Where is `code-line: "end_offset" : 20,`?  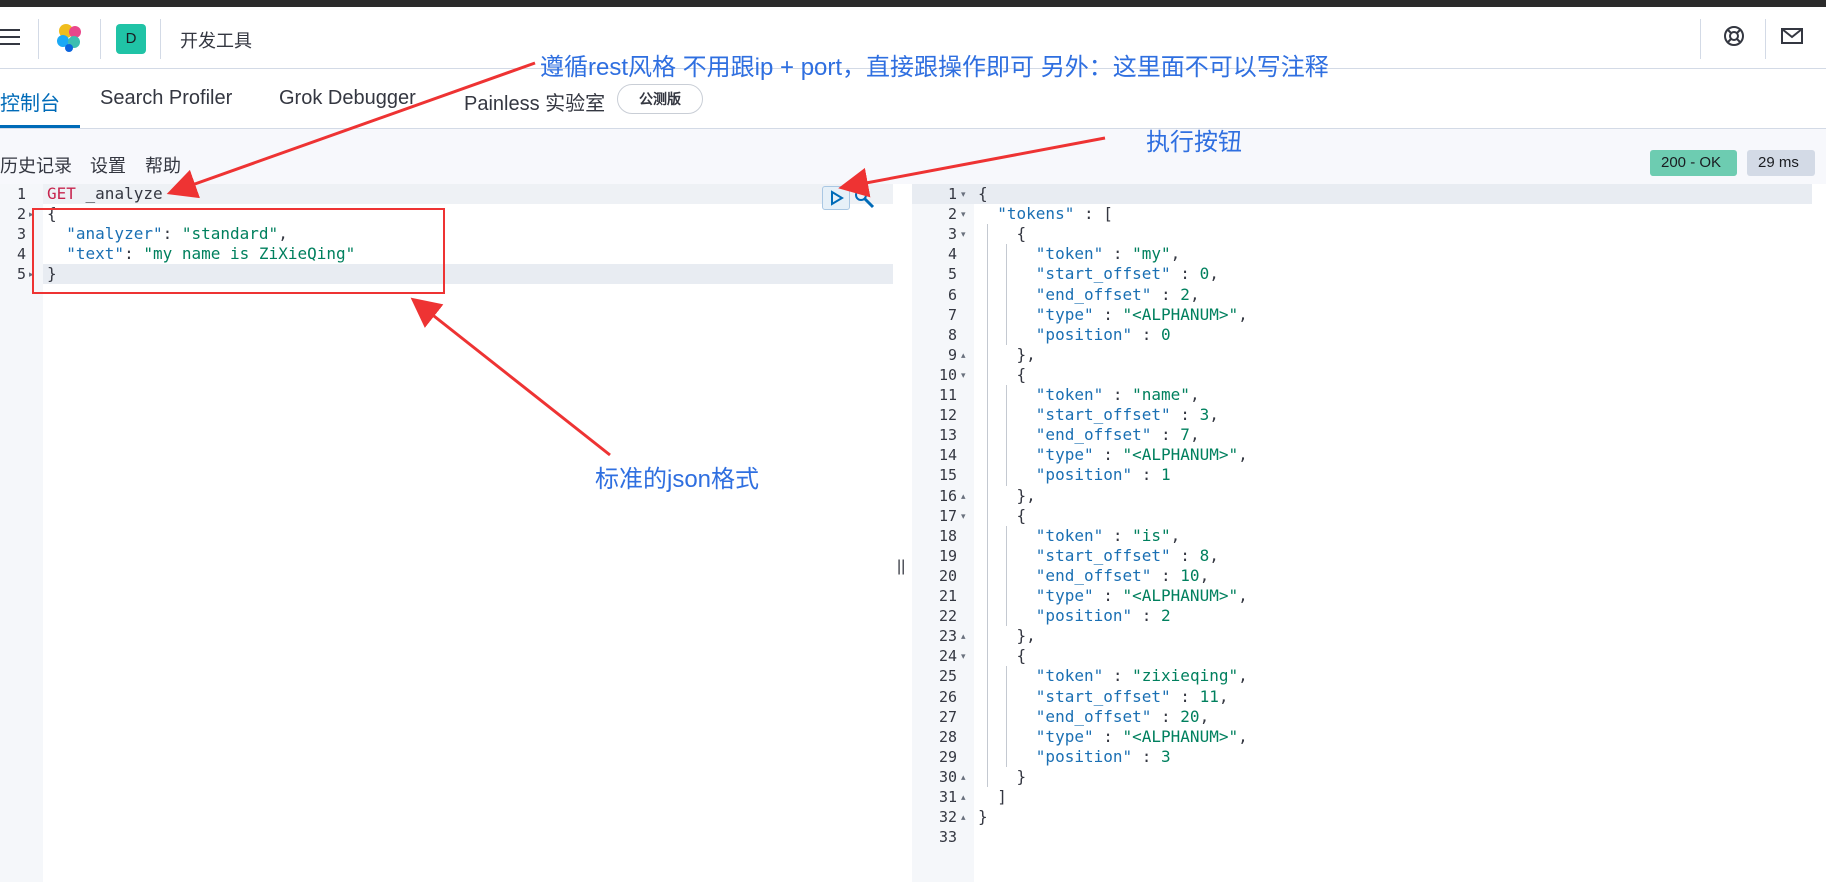 code-line: "end_offset" : 20, is located at coordinates (1122, 716).